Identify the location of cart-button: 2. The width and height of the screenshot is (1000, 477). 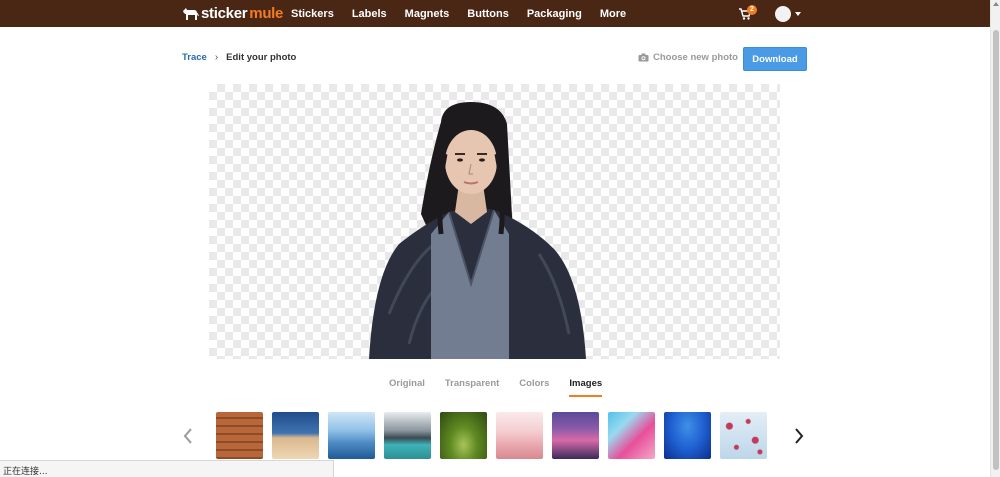
(749, 13).